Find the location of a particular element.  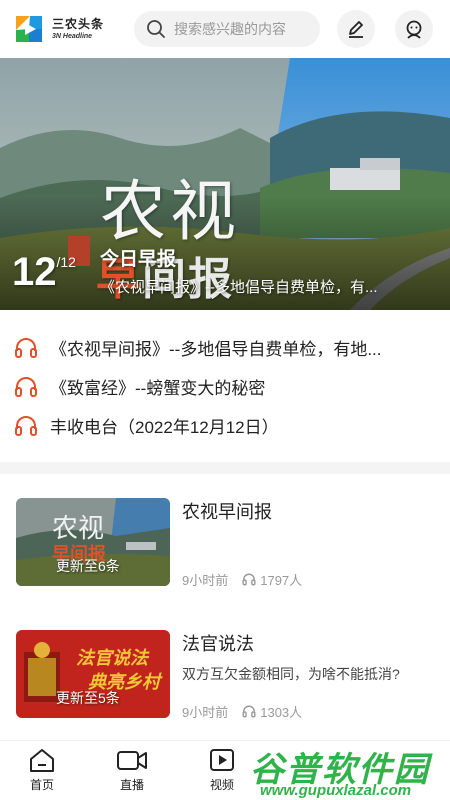

program-meta: 9小时前 1303人 is located at coordinates (242, 711).